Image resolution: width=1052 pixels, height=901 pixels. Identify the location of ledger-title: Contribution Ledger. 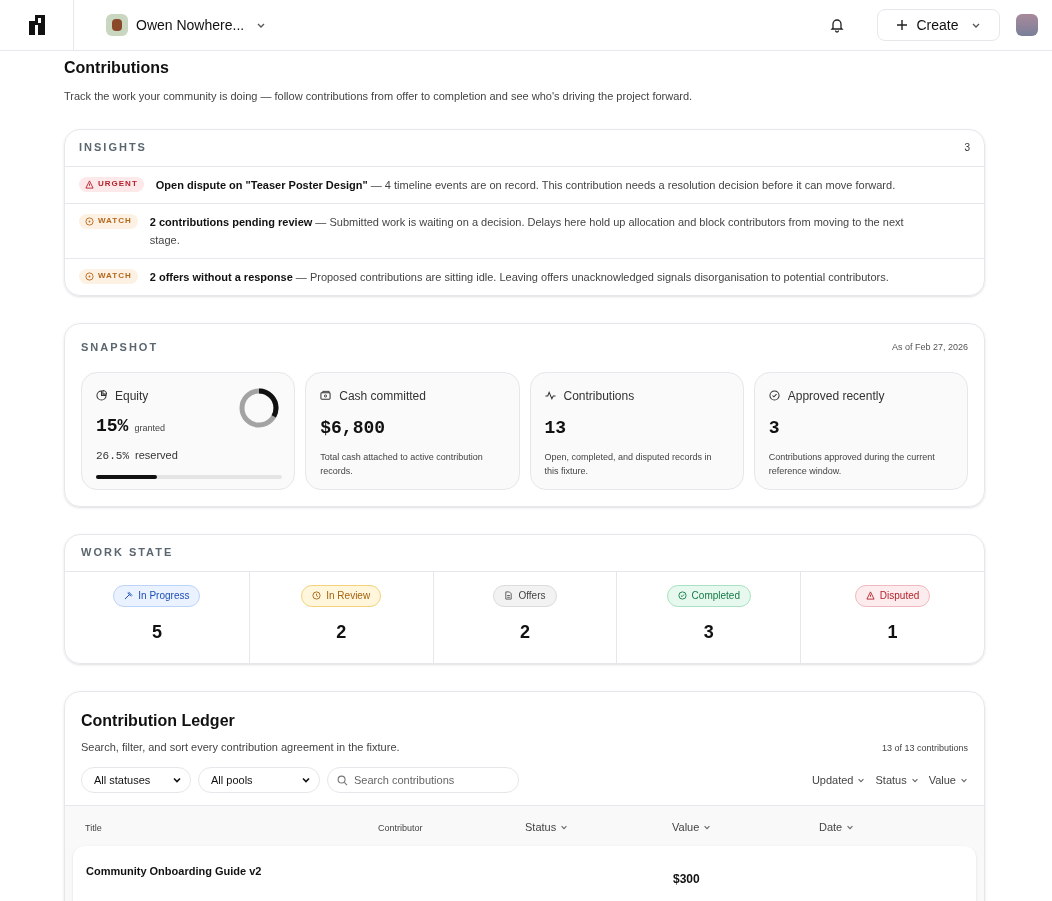
(158, 720).